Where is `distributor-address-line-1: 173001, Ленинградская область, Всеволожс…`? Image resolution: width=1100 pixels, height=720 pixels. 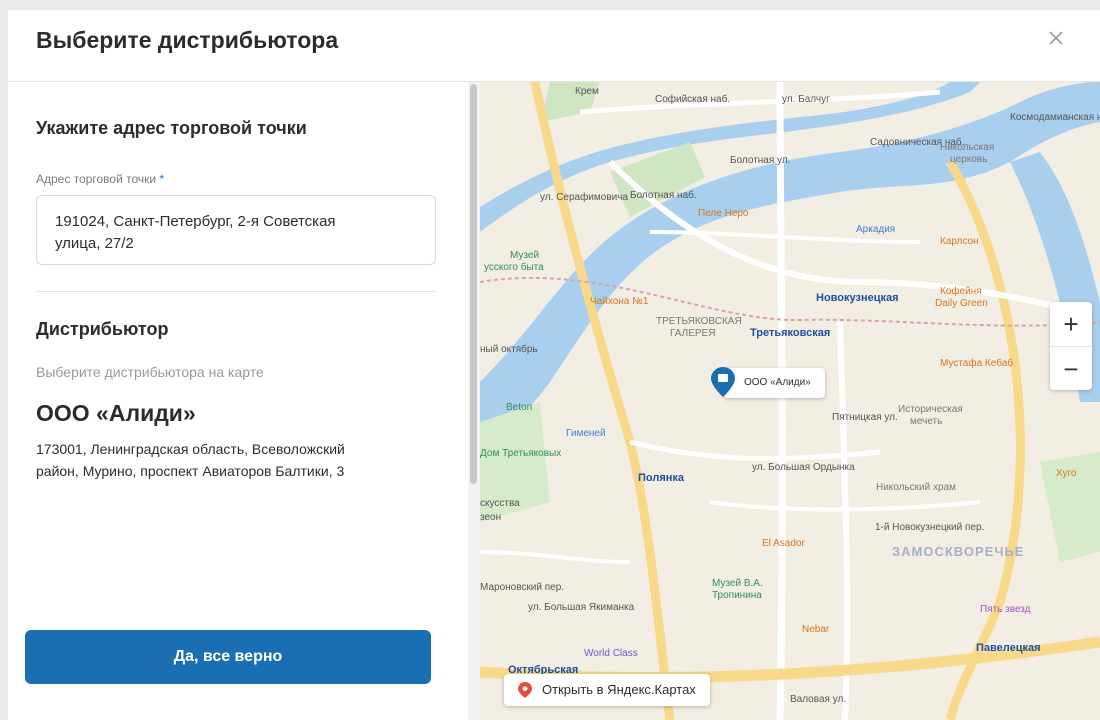 distributor-address-line-1: 173001, Ленинградская область, Всеволожс… is located at coordinates (190, 449).